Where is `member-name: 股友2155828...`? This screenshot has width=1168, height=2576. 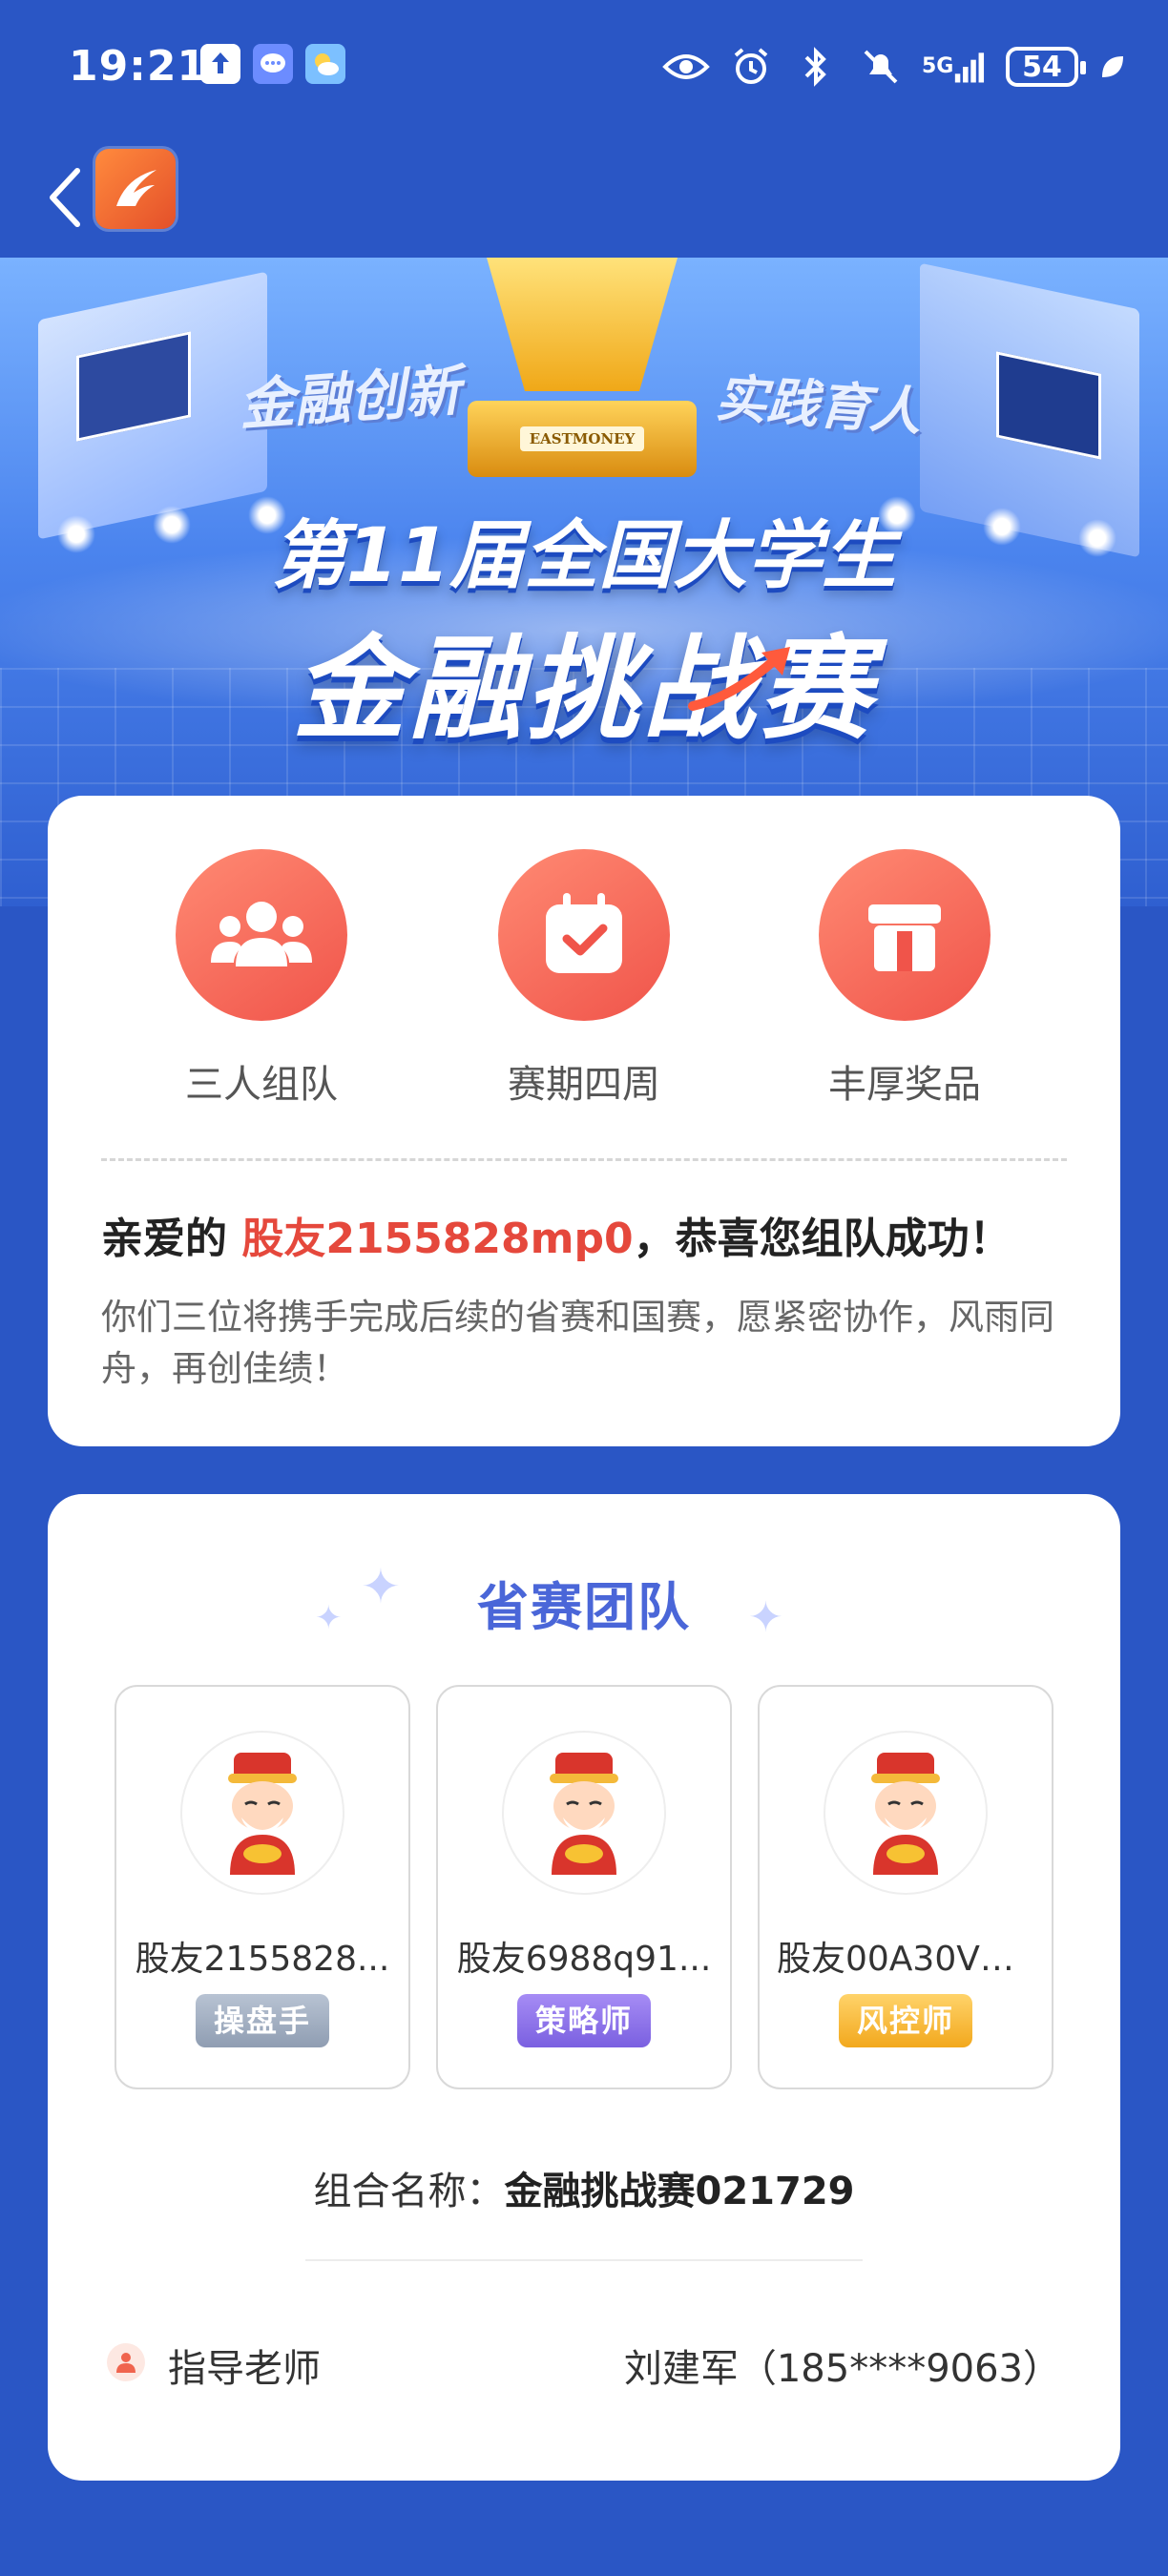
member-name: 股友2155828... is located at coordinates (262, 1959).